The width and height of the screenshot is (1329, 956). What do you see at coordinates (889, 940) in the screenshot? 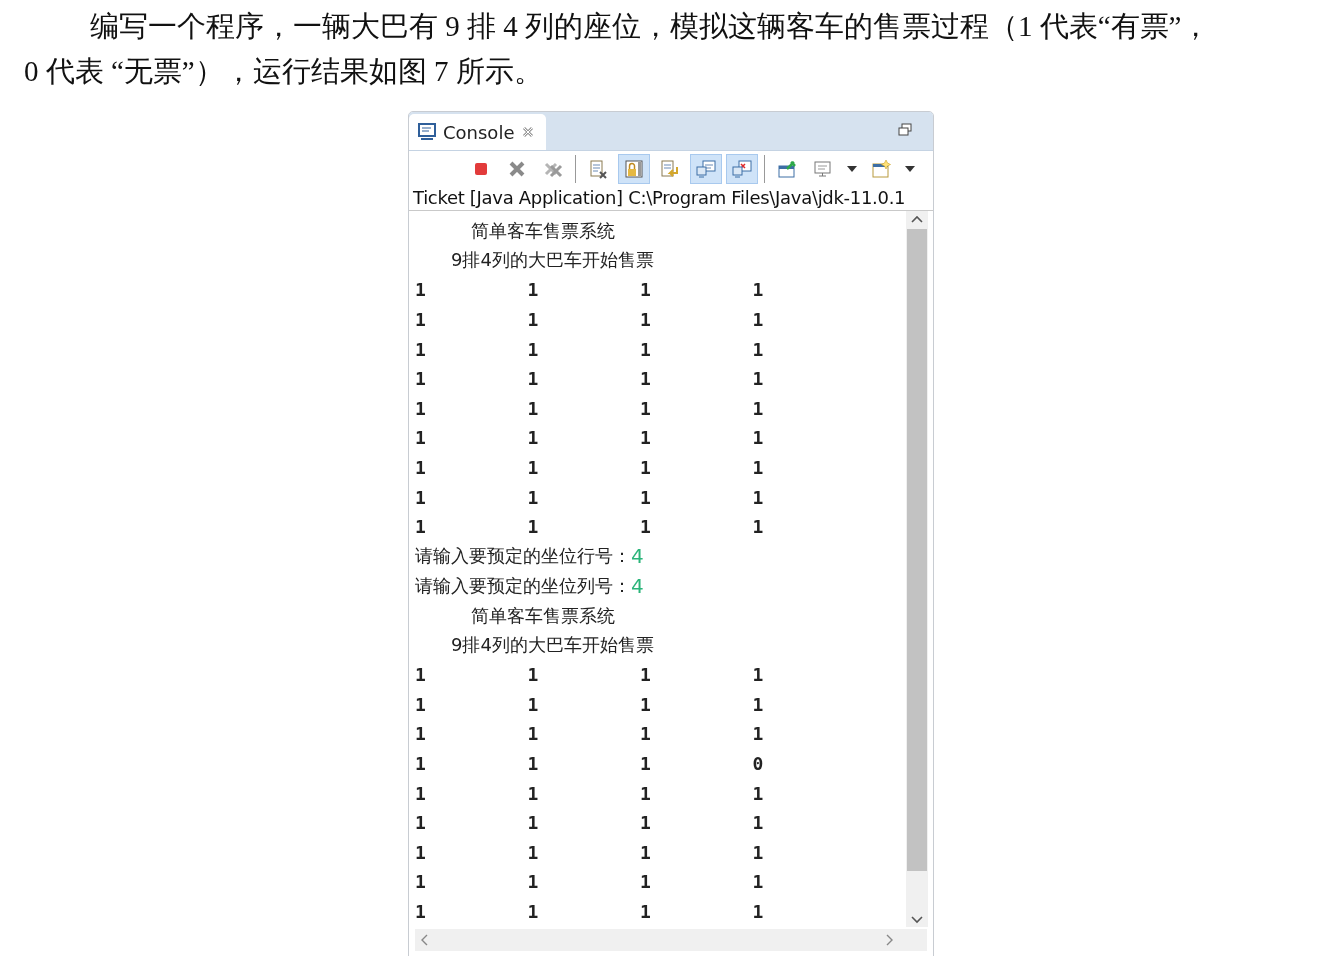
I see `scroll-right-icon` at bounding box center [889, 940].